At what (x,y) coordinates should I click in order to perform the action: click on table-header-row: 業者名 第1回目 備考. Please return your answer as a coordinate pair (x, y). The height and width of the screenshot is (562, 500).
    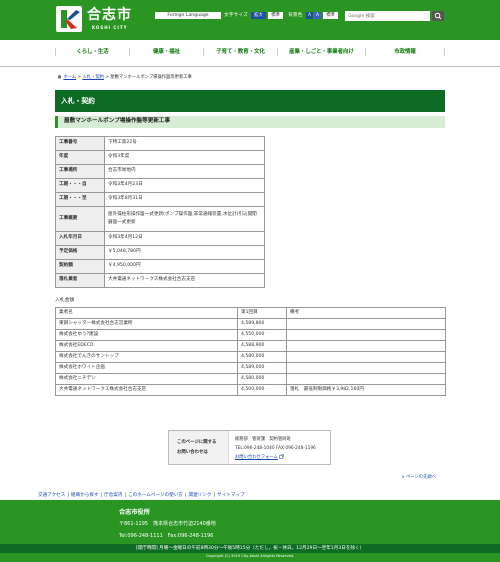
    Looking at the image, I should click on (250, 313).